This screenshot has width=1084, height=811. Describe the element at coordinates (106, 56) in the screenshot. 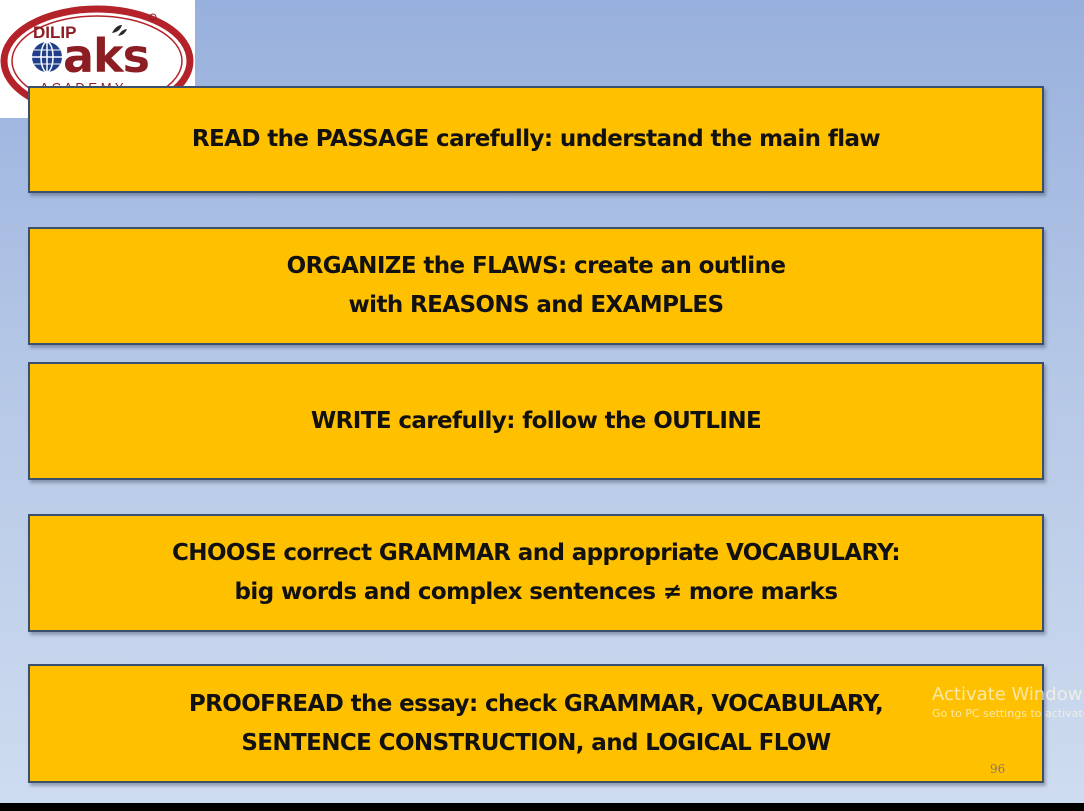

I see `logo-brand-text: aks` at that location.